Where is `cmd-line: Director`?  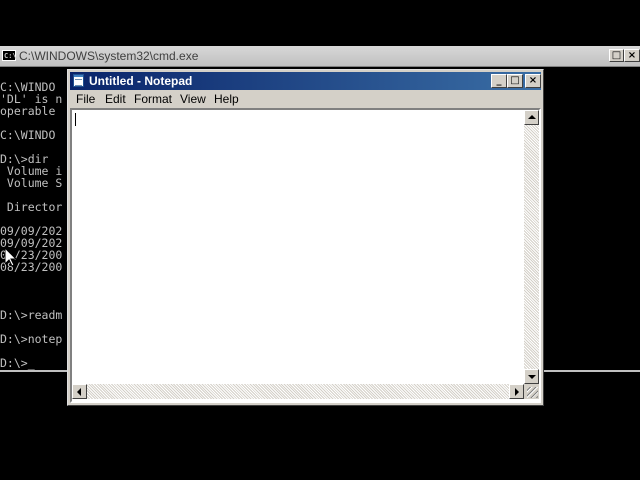
cmd-line: Director is located at coordinates (31, 207).